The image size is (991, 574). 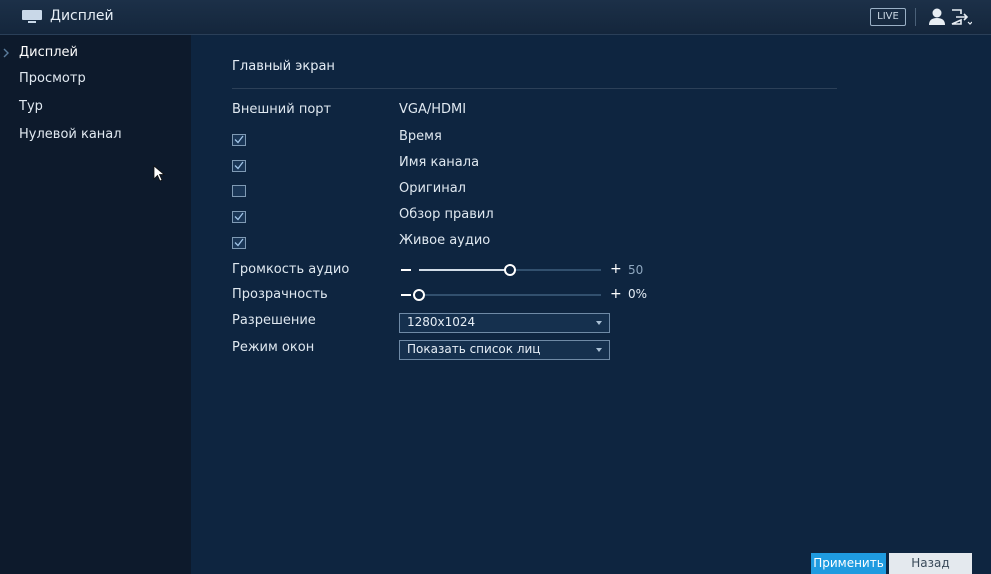 I want to click on channel-name-checkbox, so click(x=239, y=166).